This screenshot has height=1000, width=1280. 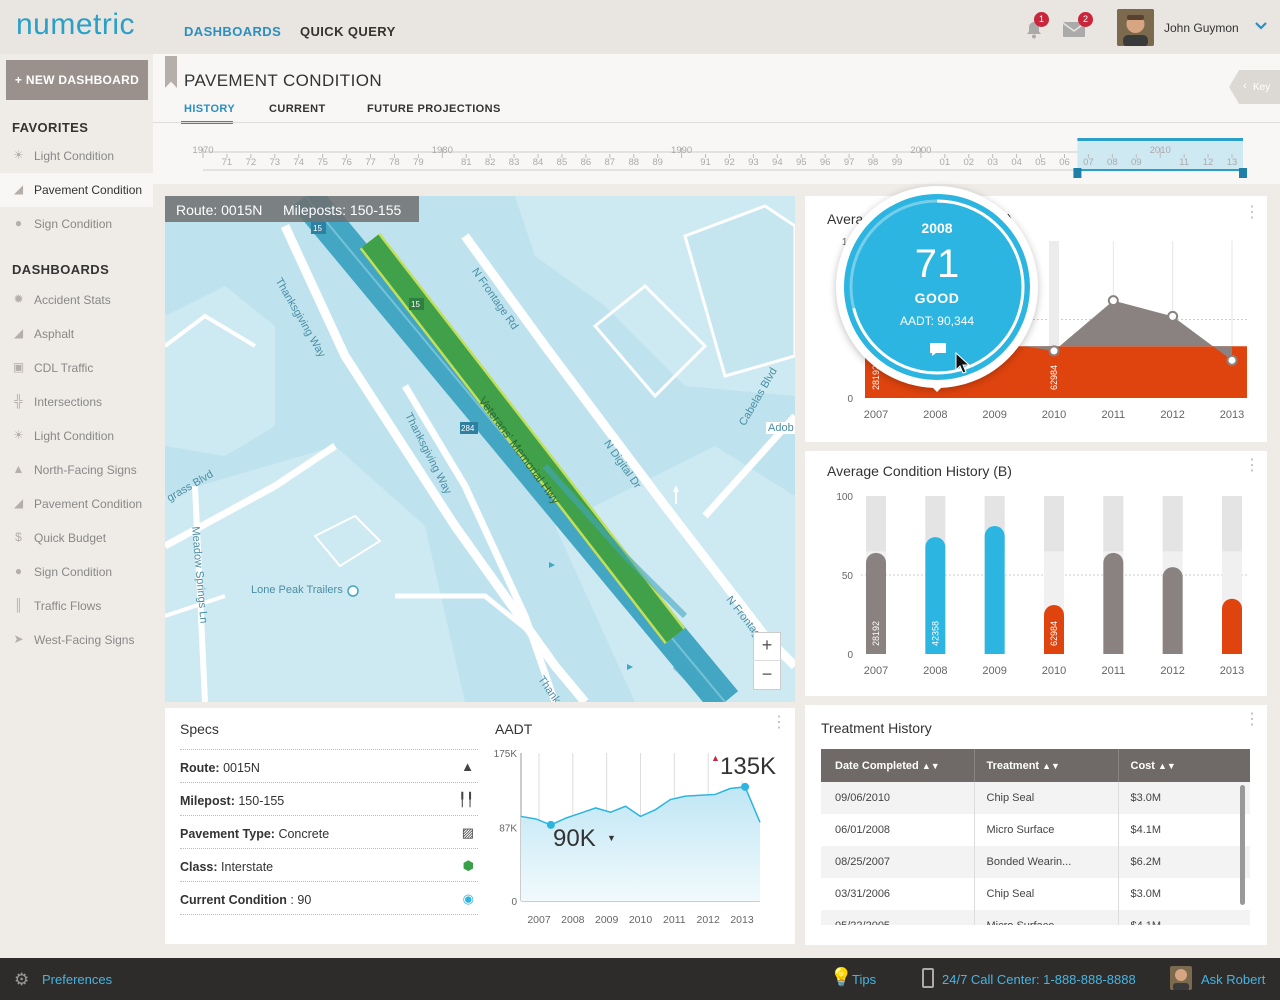 What do you see at coordinates (753, 162) in the screenshot?
I see `timeline-year-label: 93` at bounding box center [753, 162].